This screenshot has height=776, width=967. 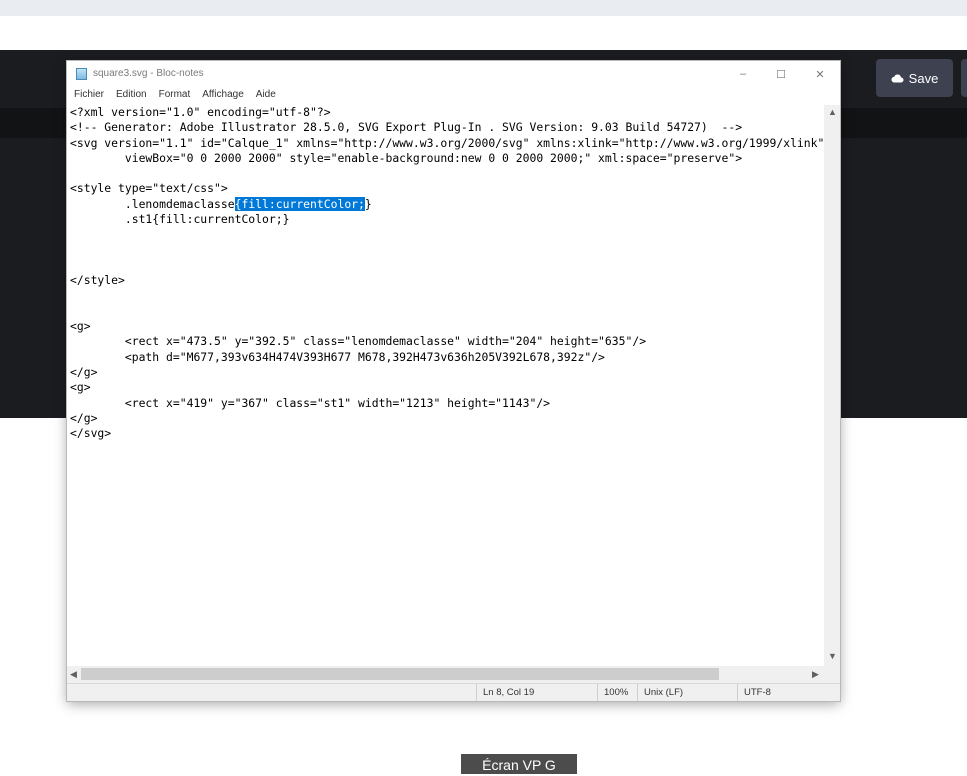 I want to click on close-icon: ✕, so click(x=820, y=74).